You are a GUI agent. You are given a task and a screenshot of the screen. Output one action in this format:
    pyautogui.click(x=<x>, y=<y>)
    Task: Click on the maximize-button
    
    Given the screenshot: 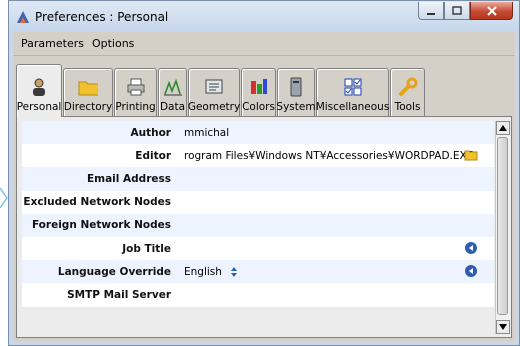 What is the action you would take?
    pyautogui.click(x=457, y=11)
    